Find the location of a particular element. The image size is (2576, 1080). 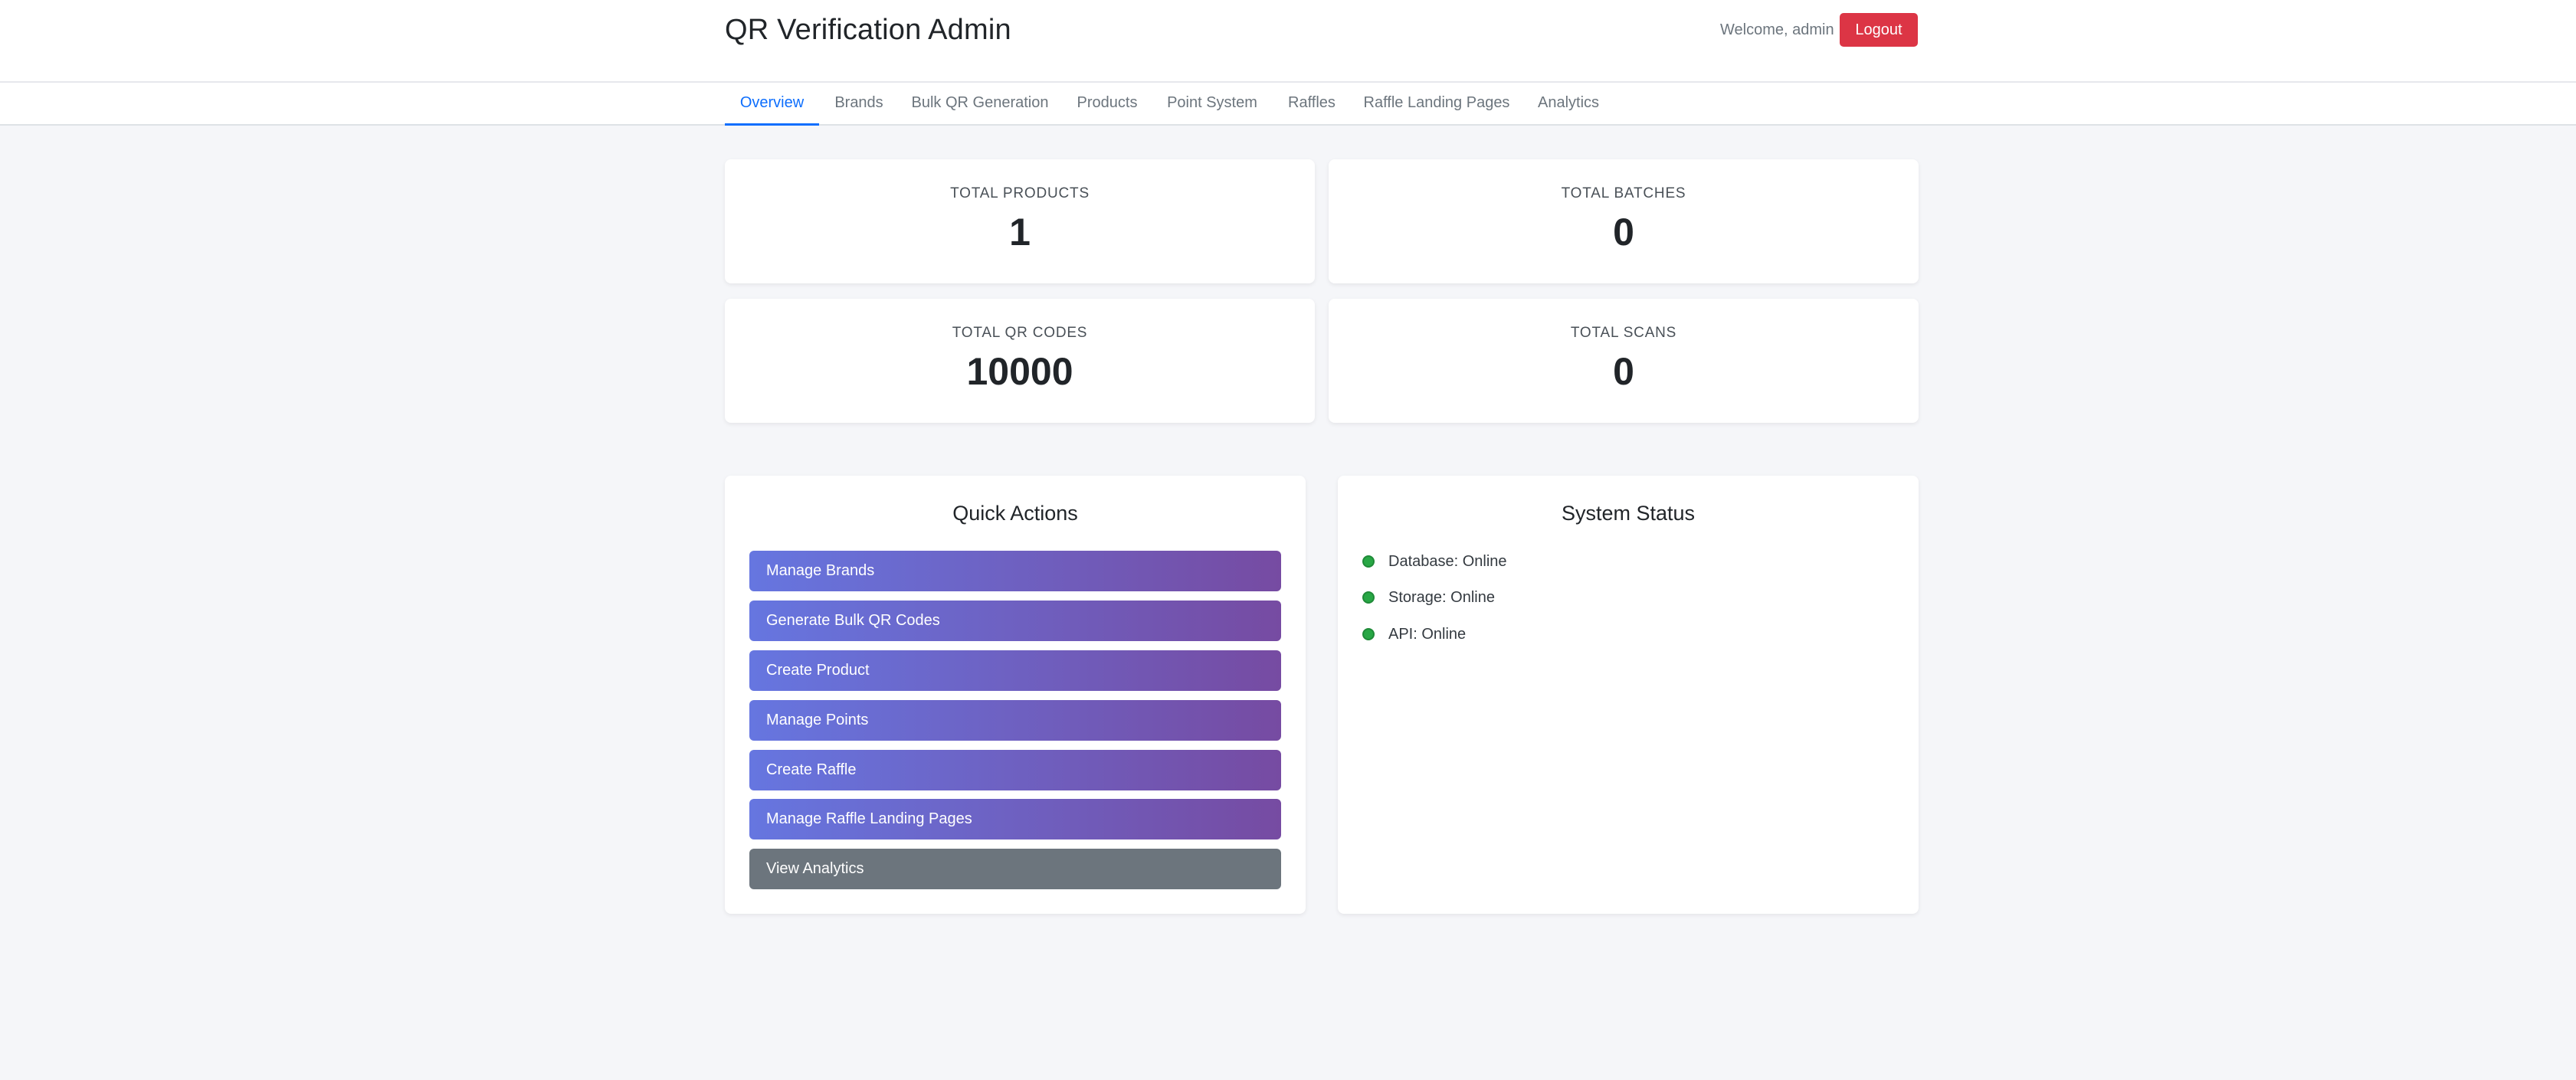

status-text: Storage: Online is located at coordinates (1441, 597).